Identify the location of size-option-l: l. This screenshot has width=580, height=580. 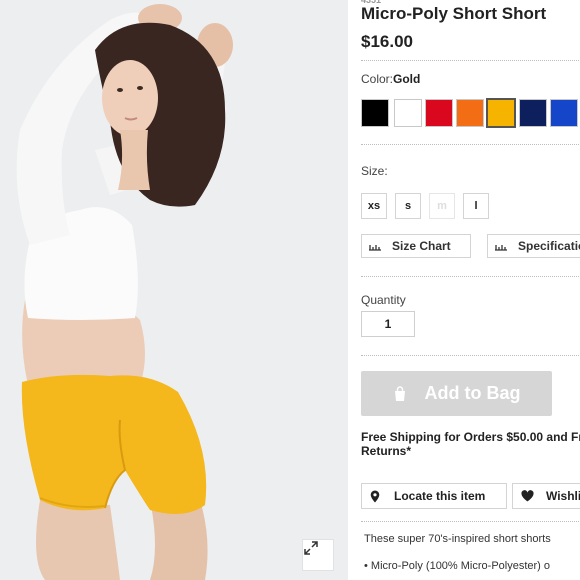
(476, 206).